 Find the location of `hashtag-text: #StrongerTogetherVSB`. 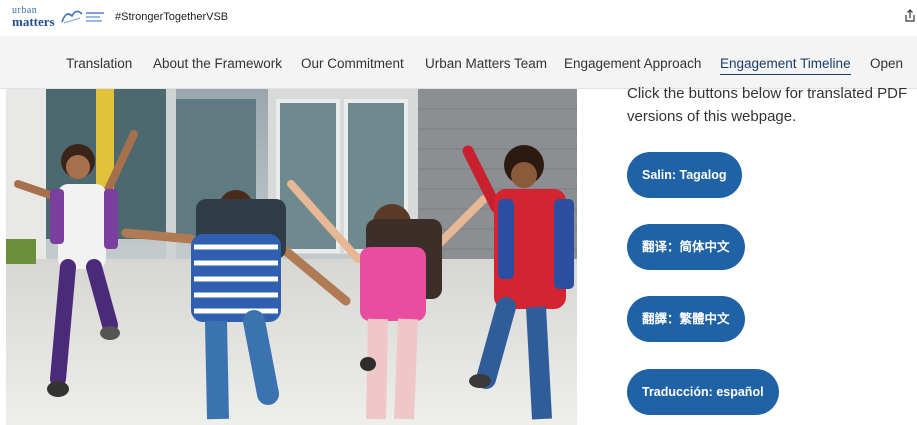

hashtag-text: #StrongerTogetherVSB is located at coordinates (172, 17).